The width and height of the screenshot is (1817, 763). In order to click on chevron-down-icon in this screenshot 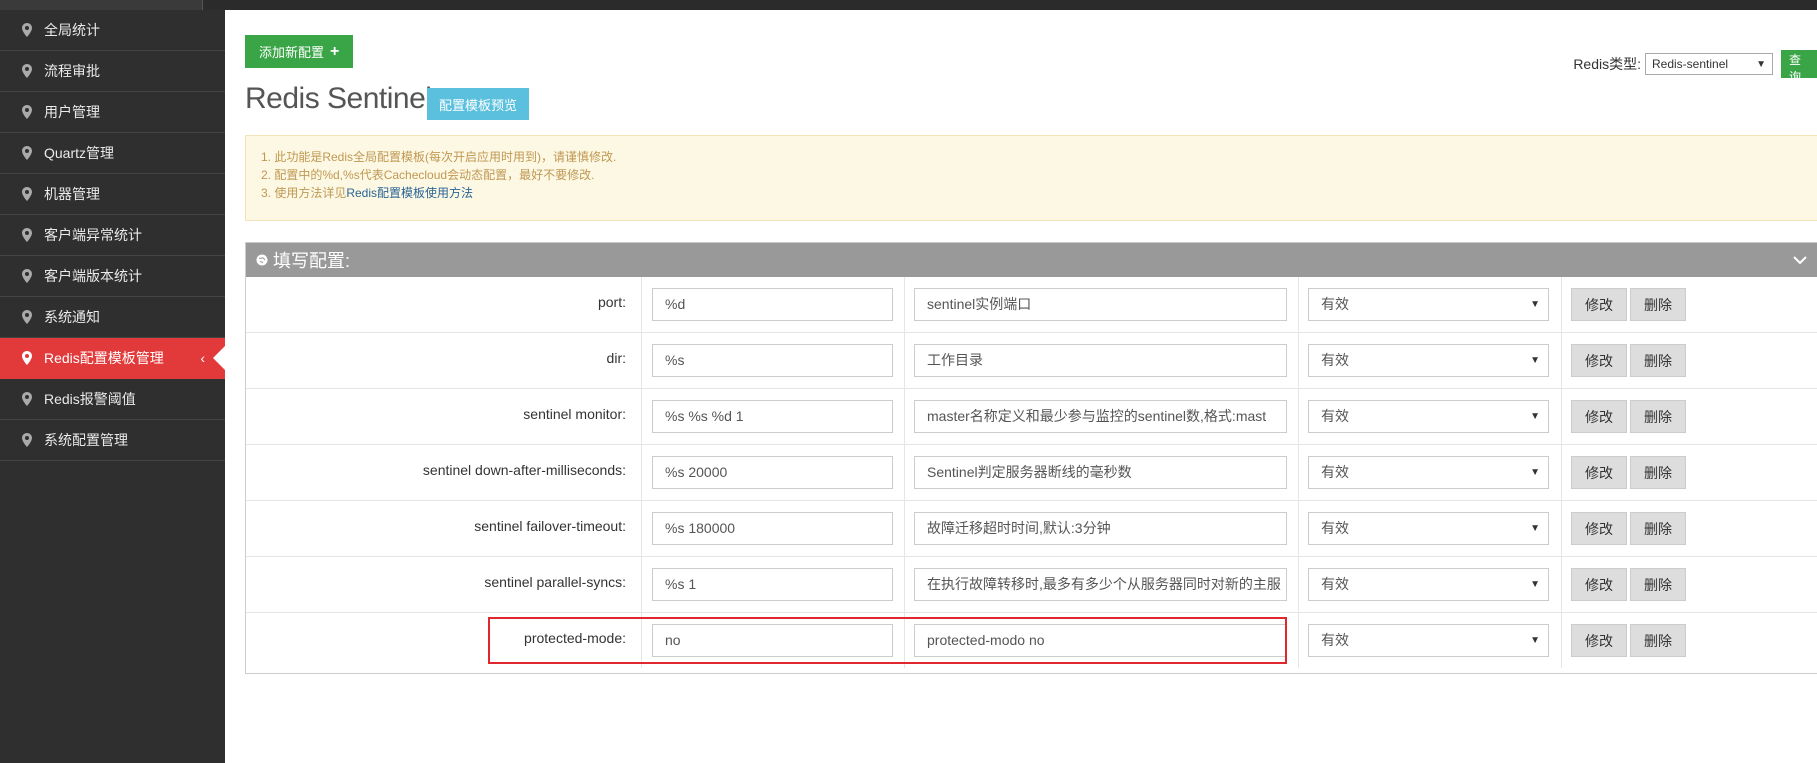, I will do `click(1800, 262)`.